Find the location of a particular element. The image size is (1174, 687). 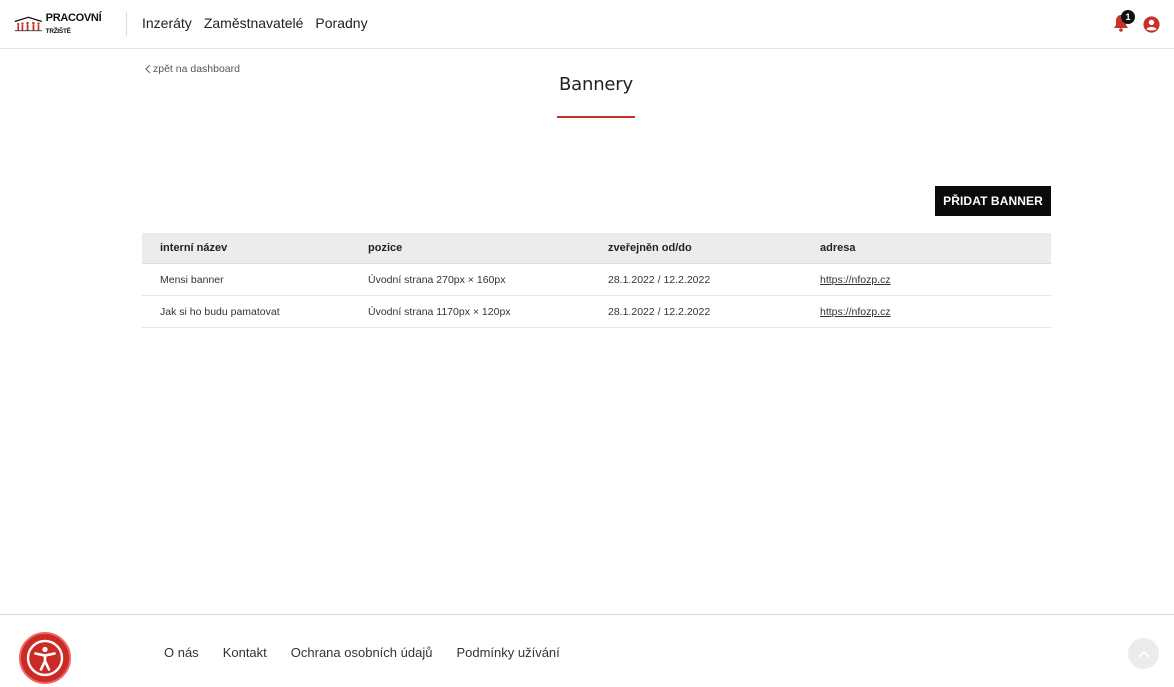

logo-small-text: TRŽIŠTĚ is located at coordinates (58, 31).